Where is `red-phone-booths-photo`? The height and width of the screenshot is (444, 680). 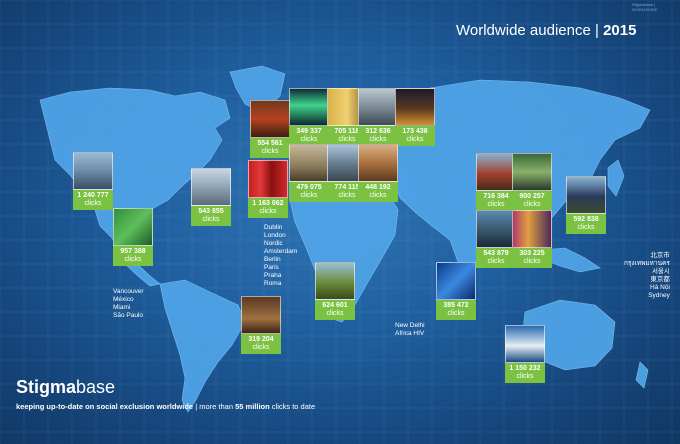 red-phone-booths-photo is located at coordinates (268, 179).